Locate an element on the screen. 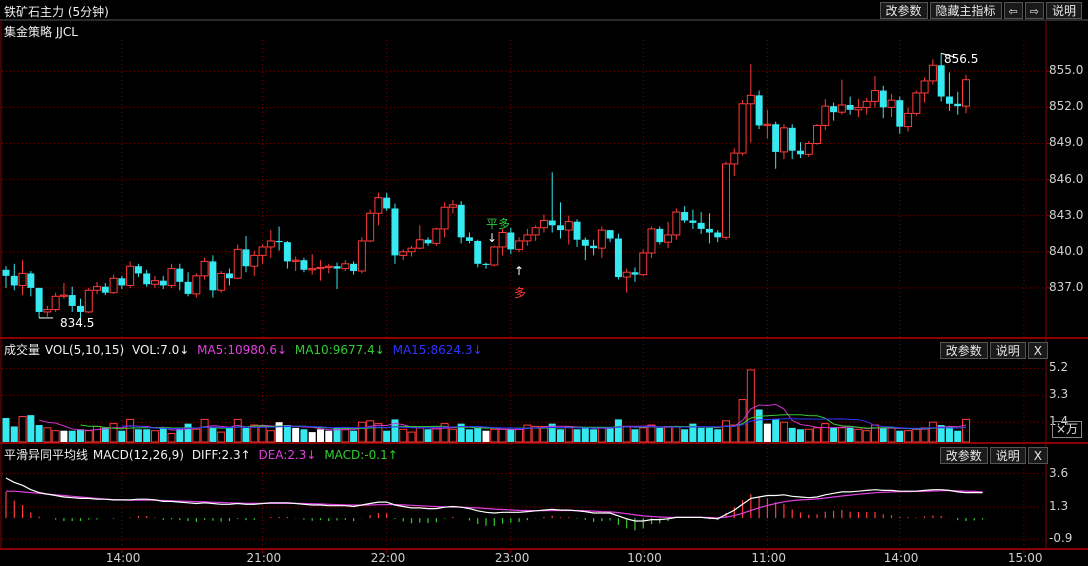  macd-value: MACD:-0.1↑ is located at coordinates (361, 455).